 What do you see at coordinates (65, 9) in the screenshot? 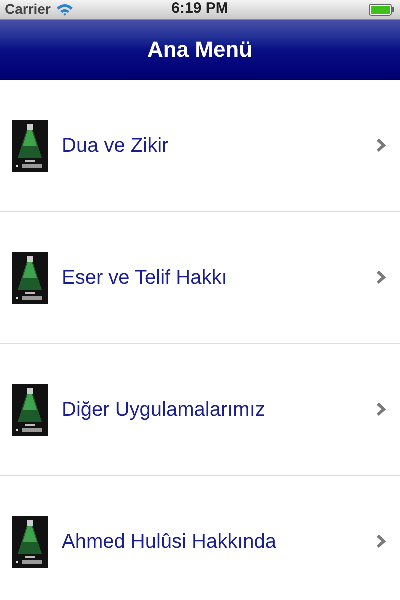
I see `wifi-icon` at bounding box center [65, 9].